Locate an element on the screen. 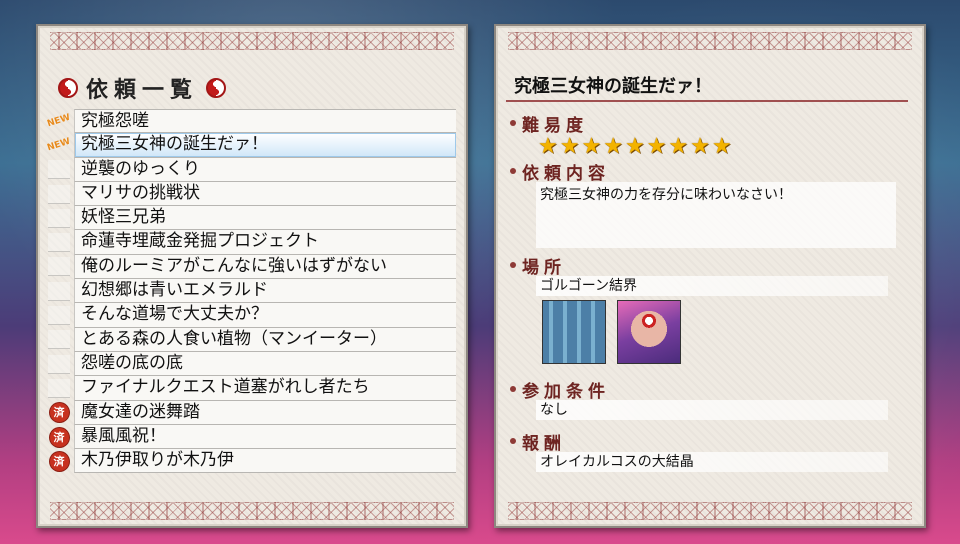  request-list-item: マリサの挑戦状 is located at coordinates (250, 194).